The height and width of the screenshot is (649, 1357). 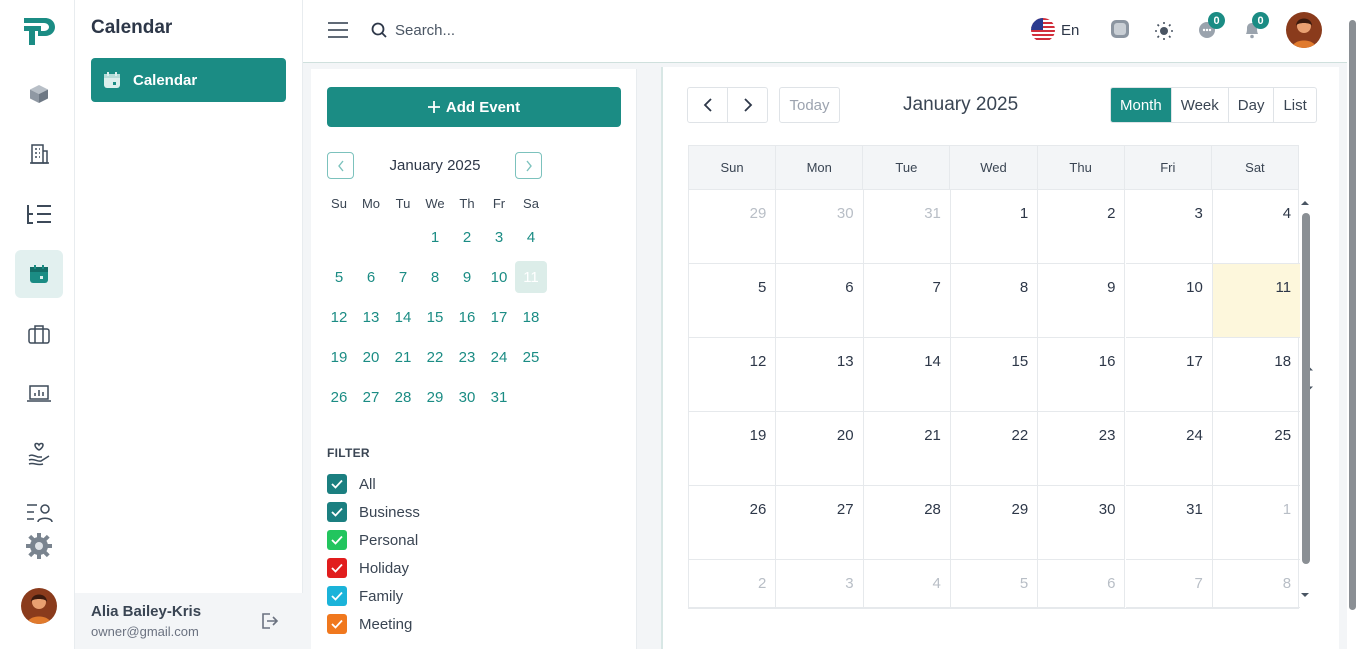 I want to click on day-cell: 7, so click(x=1169, y=584).